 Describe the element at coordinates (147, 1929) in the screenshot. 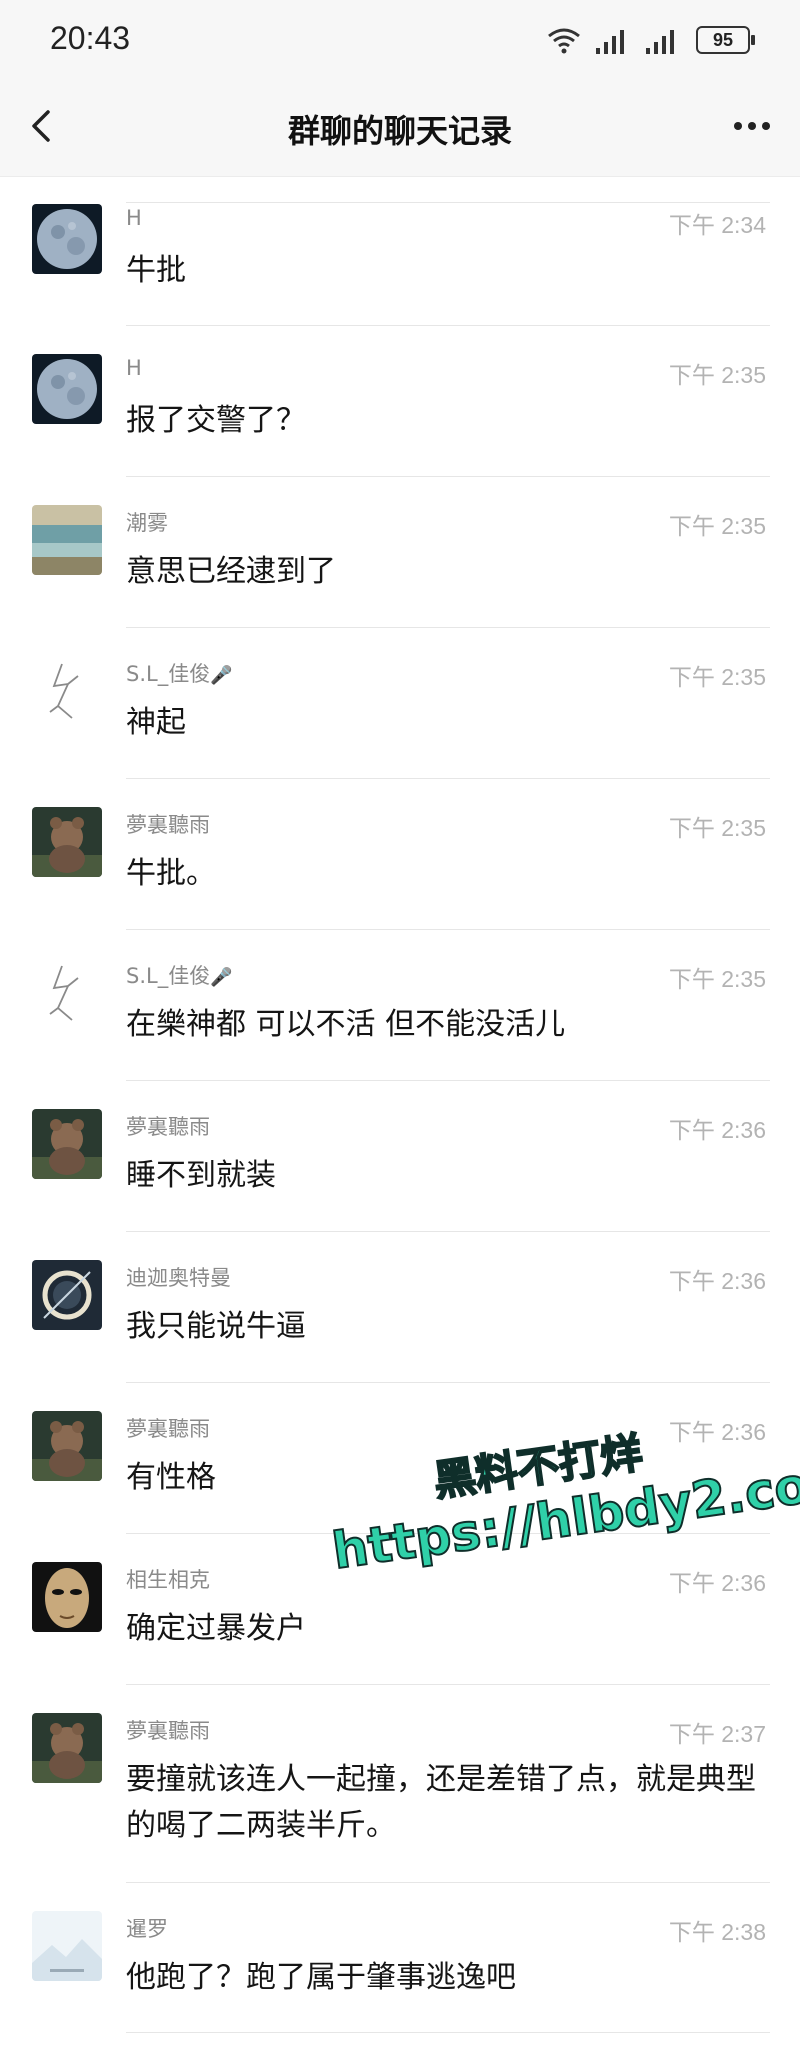

I see `sender-name: 暹罗` at that location.